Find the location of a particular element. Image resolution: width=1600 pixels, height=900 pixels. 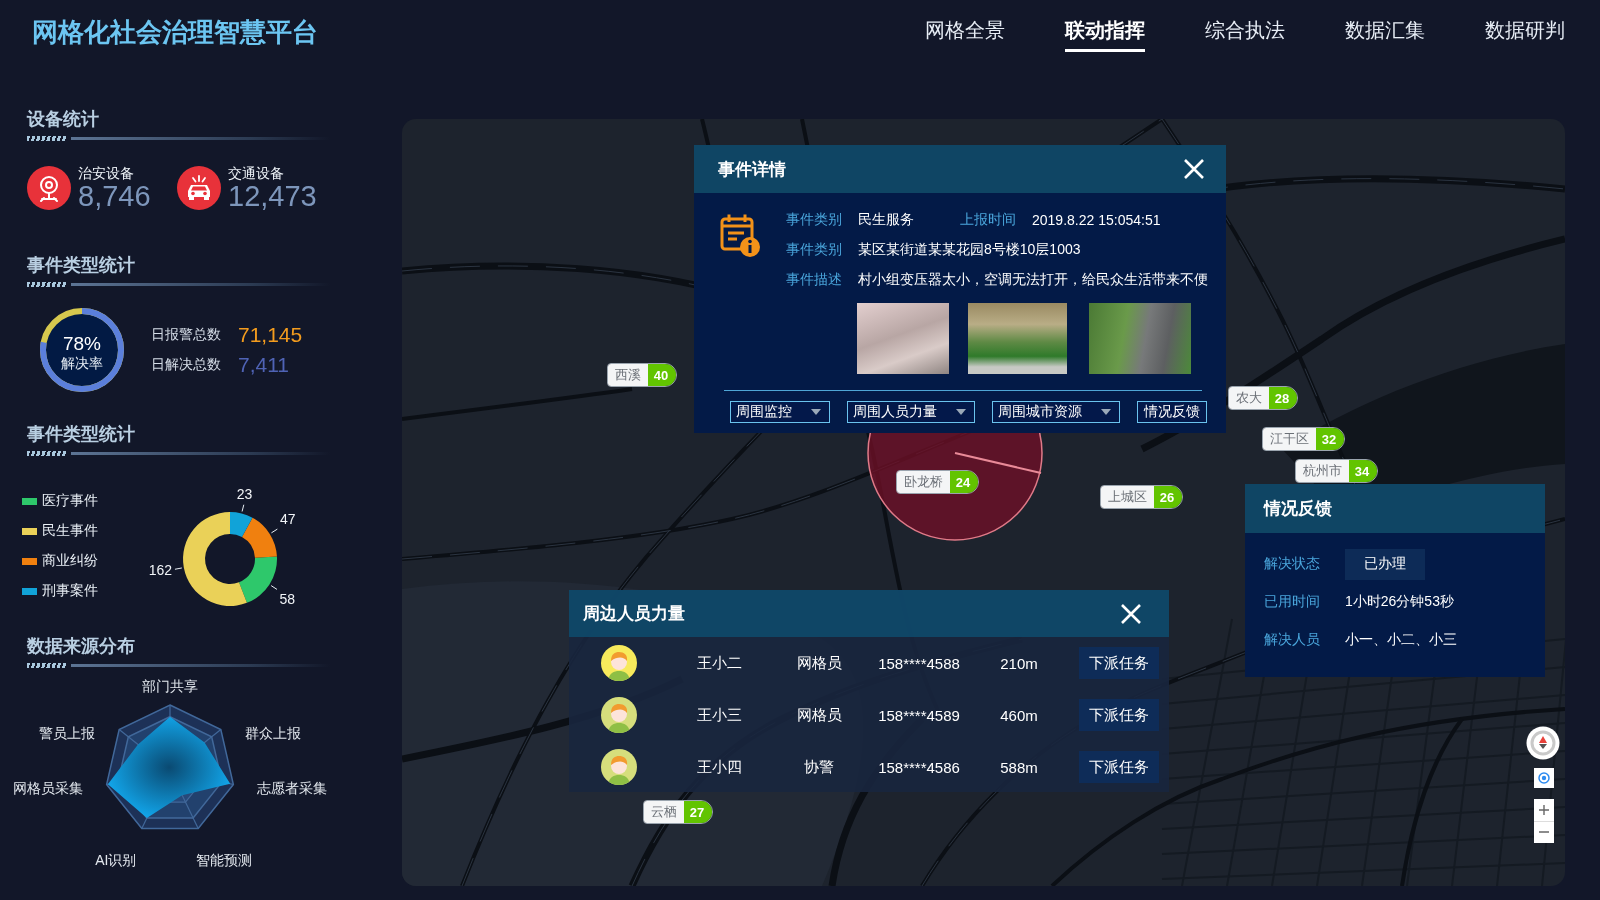

nav-tab: 数据汇集 is located at coordinates (1385, 31).